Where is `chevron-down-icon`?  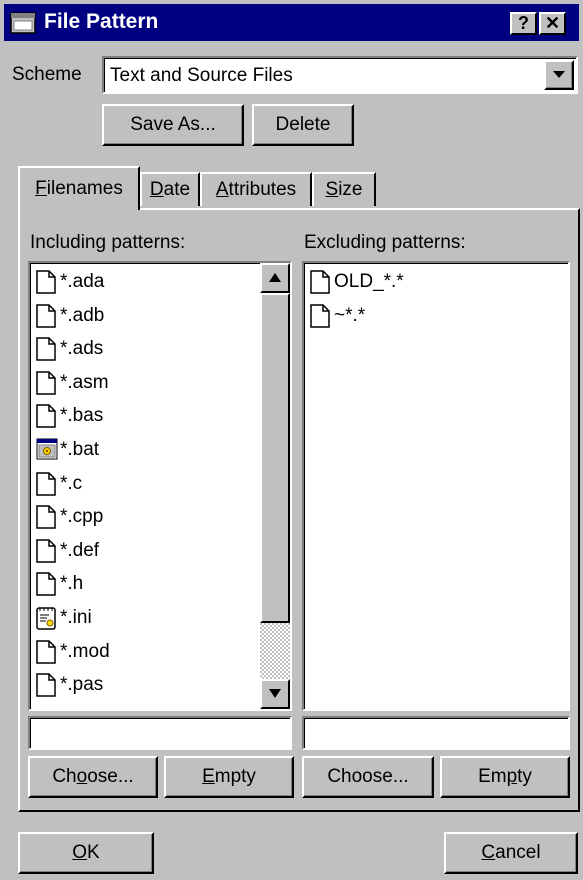
chevron-down-icon is located at coordinates (559, 74).